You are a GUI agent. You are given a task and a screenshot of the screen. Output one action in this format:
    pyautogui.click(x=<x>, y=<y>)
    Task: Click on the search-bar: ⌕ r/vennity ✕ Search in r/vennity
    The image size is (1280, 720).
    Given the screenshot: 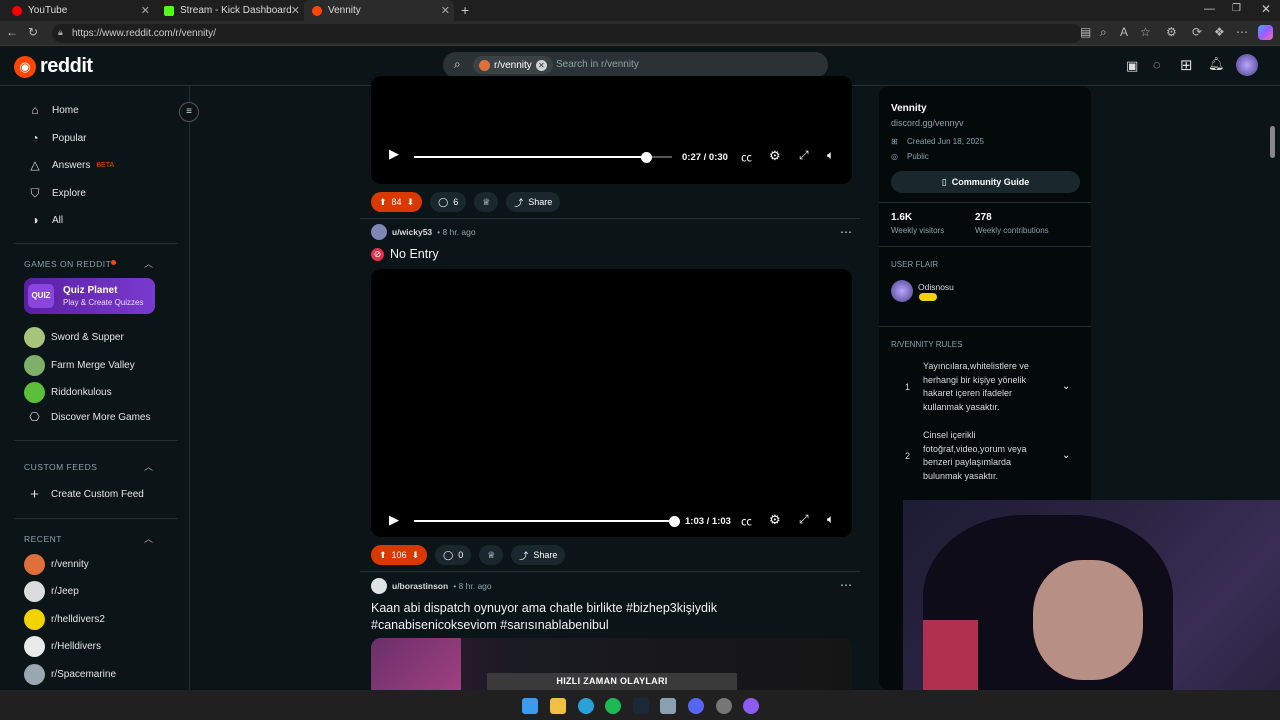 What is the action you would take?
    pyautogui.click(x=635, y=65)
    